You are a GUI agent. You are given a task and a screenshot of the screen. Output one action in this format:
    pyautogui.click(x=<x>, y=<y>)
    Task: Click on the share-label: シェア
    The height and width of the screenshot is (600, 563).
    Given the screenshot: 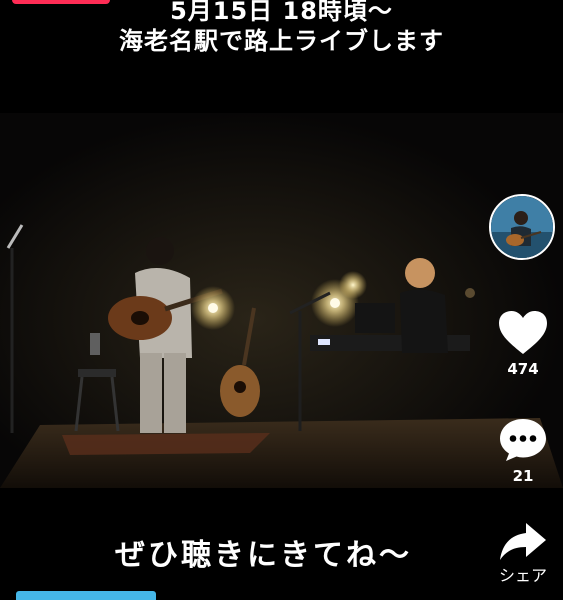 What is the action you would take?
    pyautogui.click(x=522, y=575)
    